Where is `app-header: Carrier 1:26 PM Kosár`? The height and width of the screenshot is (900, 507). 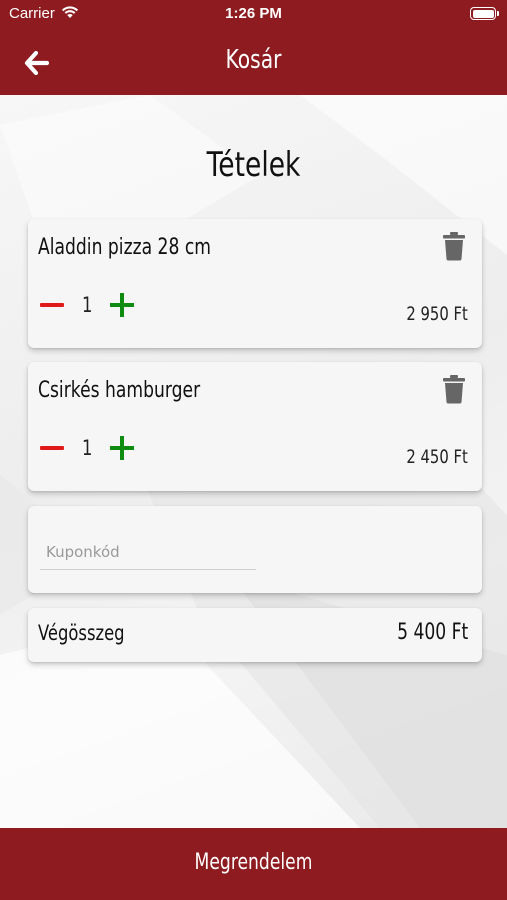 app-header: Carrier 1:26 PM Kosár is located at coordinates (253, 47).